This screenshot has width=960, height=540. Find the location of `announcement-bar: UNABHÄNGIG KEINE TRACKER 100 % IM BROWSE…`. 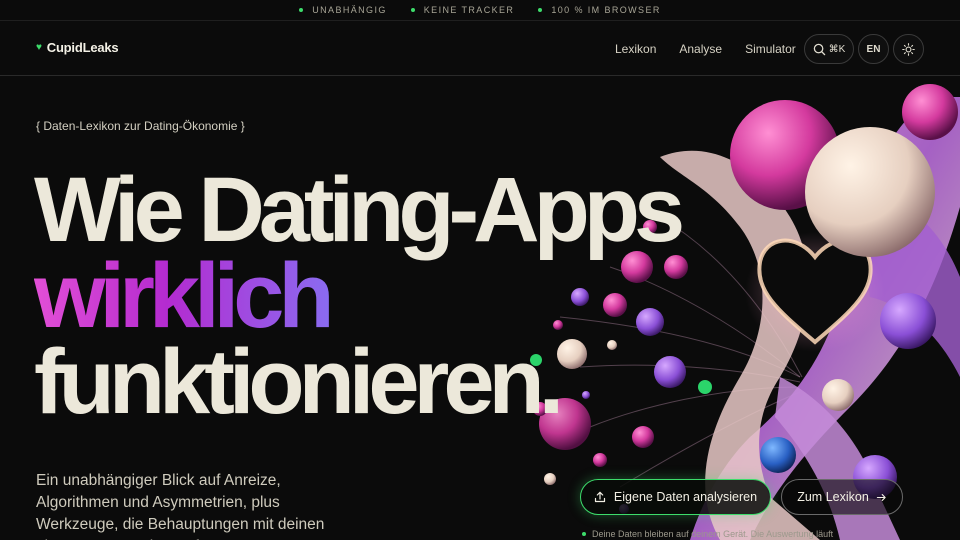

announcement-bar: UNABHÄNGIG KEINE TRACKER 100 % IM BROWSE… is located at coordinates (480, 10).